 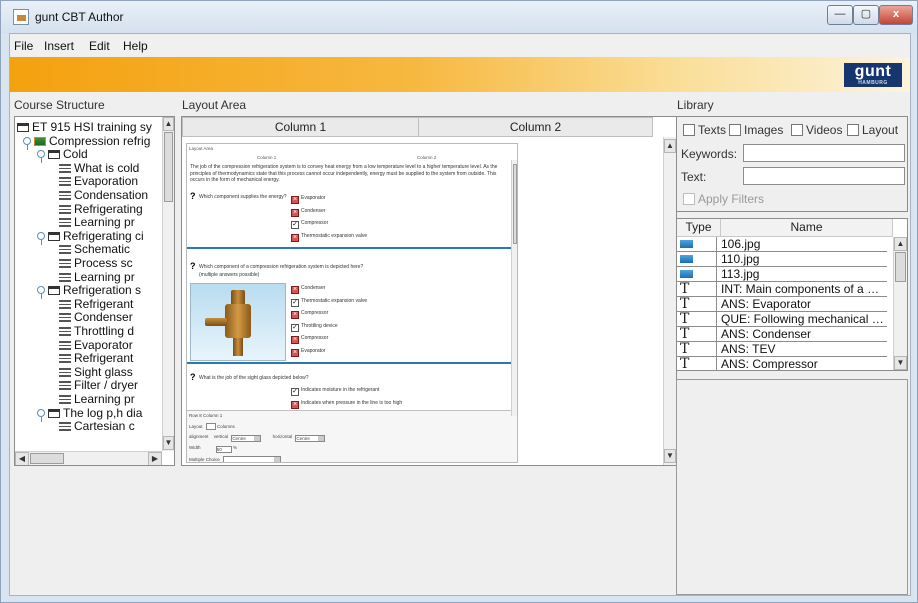 What do you see at coordinates (308, 352) in the screenshot?
I see `answer-option: × Evaporator` at bounding box center [308, 352].